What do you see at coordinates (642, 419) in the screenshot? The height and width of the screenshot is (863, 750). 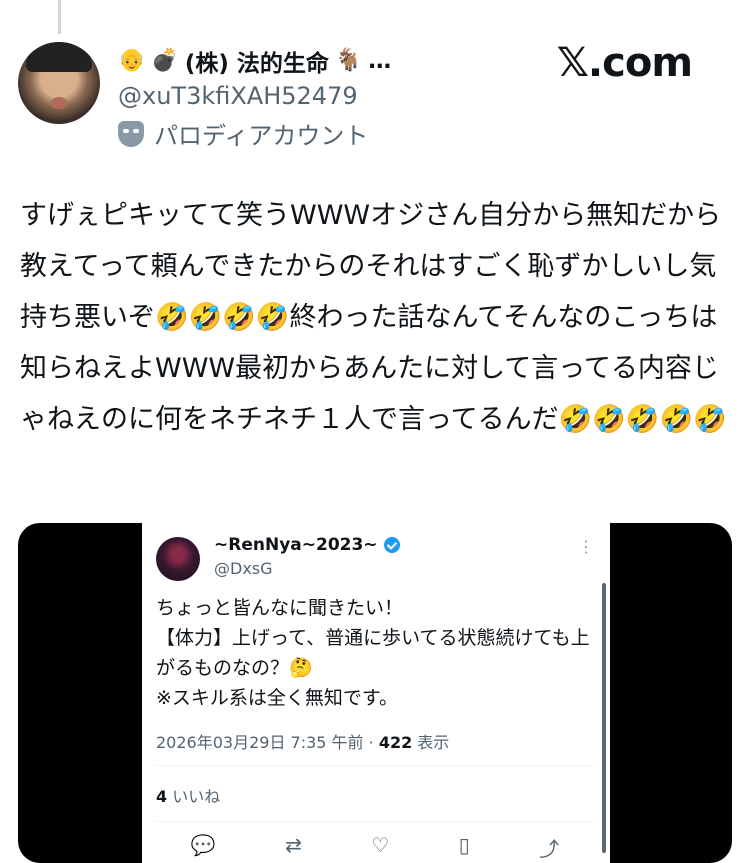 I see `rolling-laughing-emoji-group: 🤣🤣🤣🤣🤣` at bounding box center [642, 419].